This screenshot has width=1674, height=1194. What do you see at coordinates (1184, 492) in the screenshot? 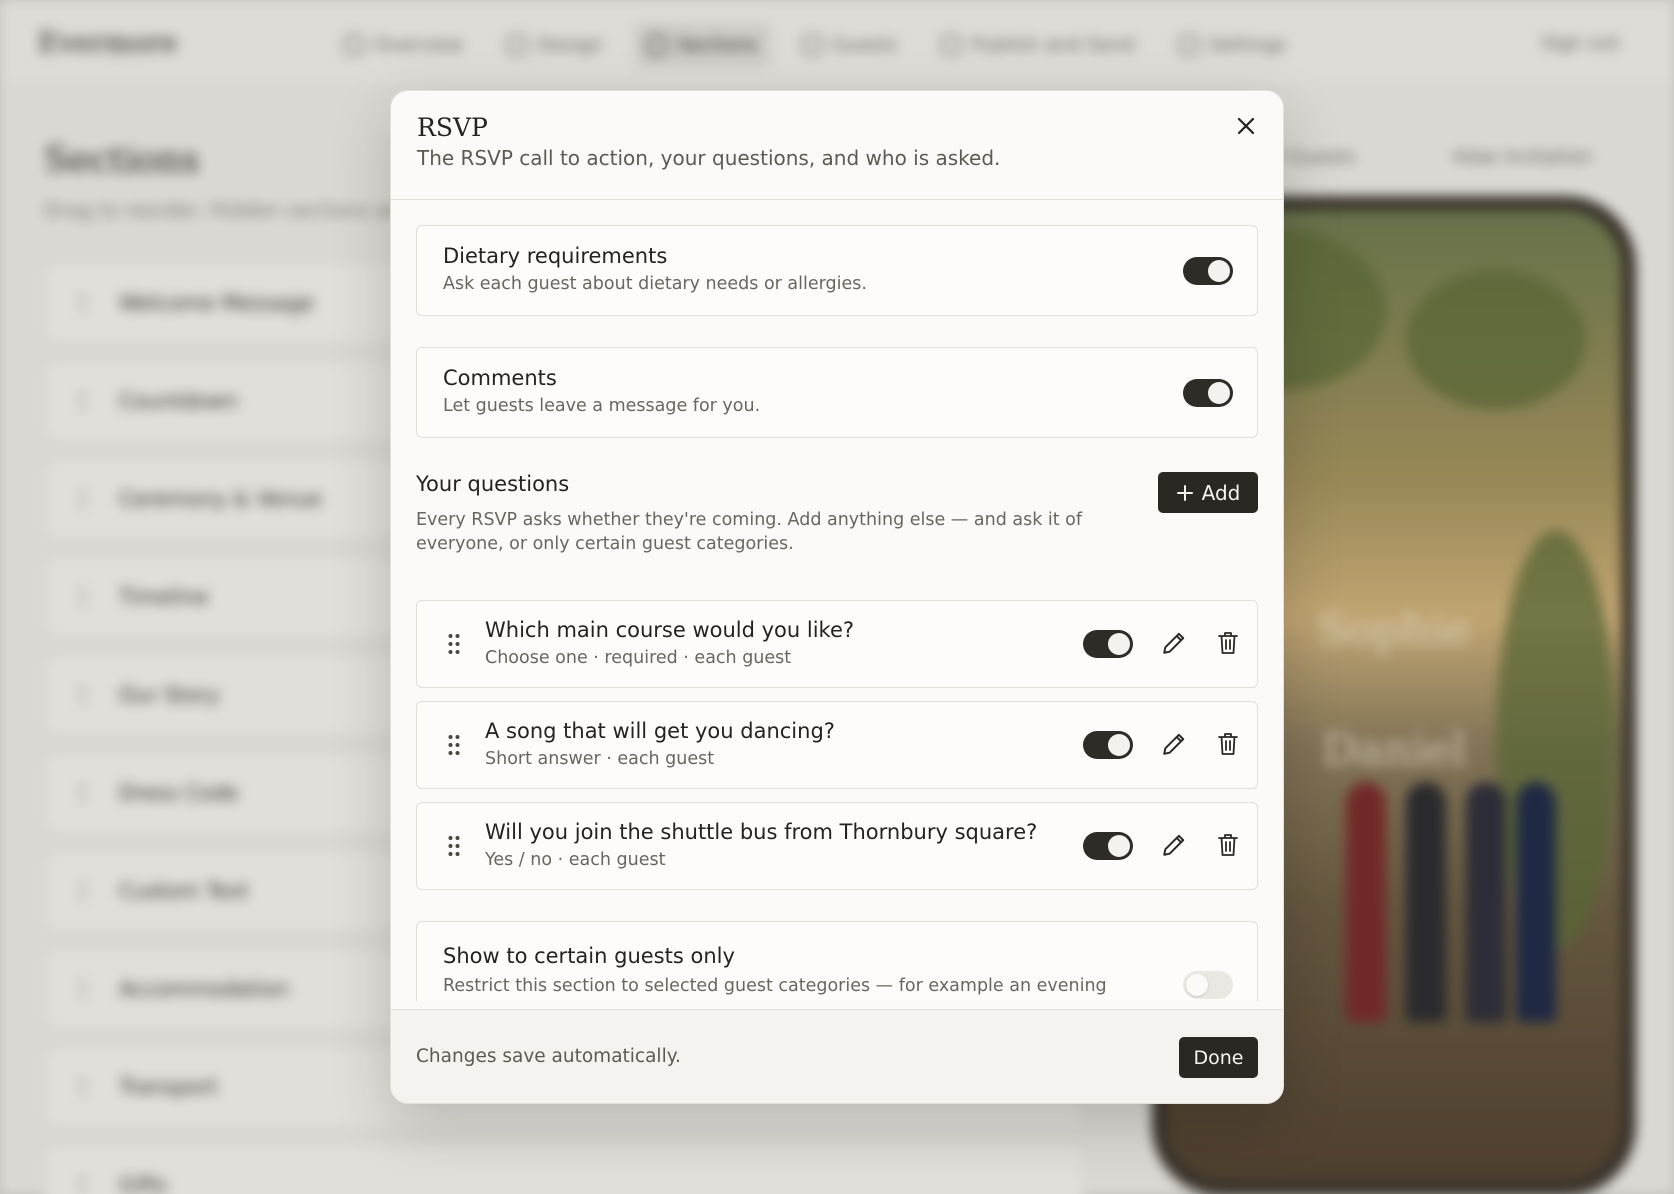
I see `plus-icon` at bounding box center [1184, 492].